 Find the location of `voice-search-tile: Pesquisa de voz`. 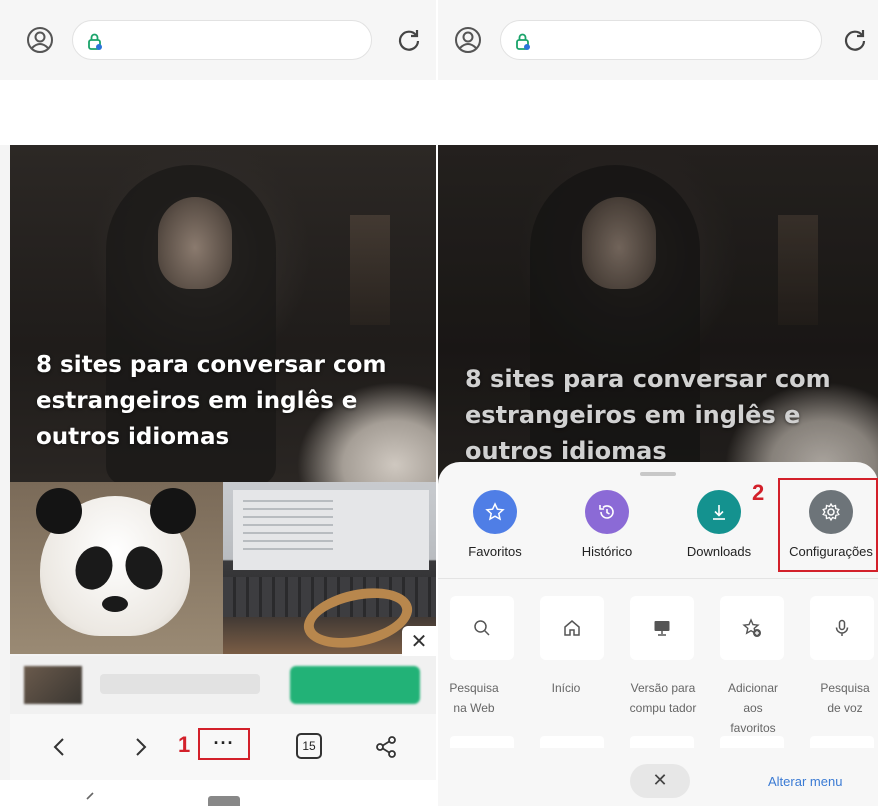

voice-search-tile: Pesquisa de voz is located at coordinates (838, 671).